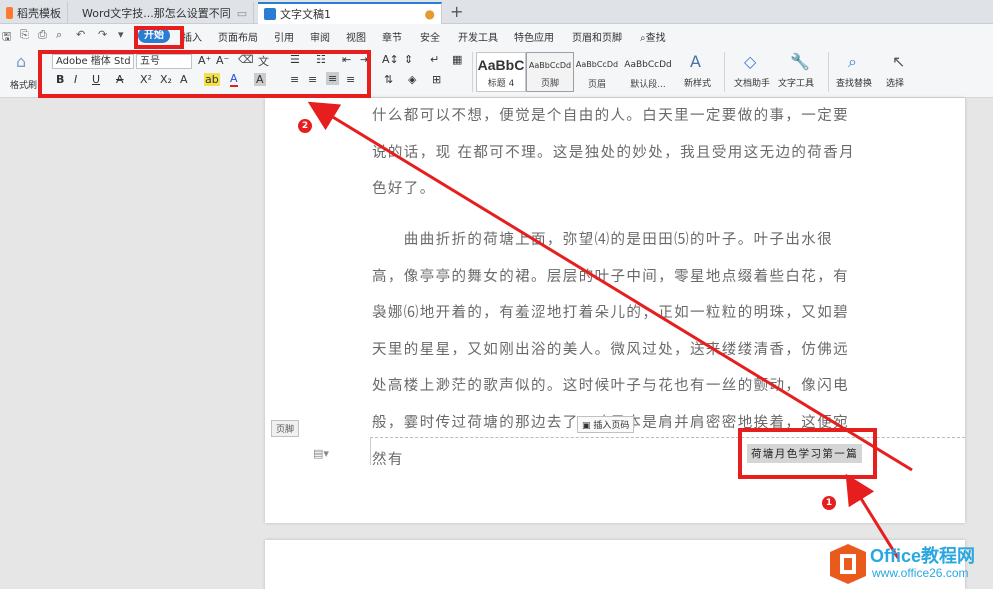  Describe the element at coordinates (305, 126) in the screenshot. I see `annotation-badge-2: 2` at that location.